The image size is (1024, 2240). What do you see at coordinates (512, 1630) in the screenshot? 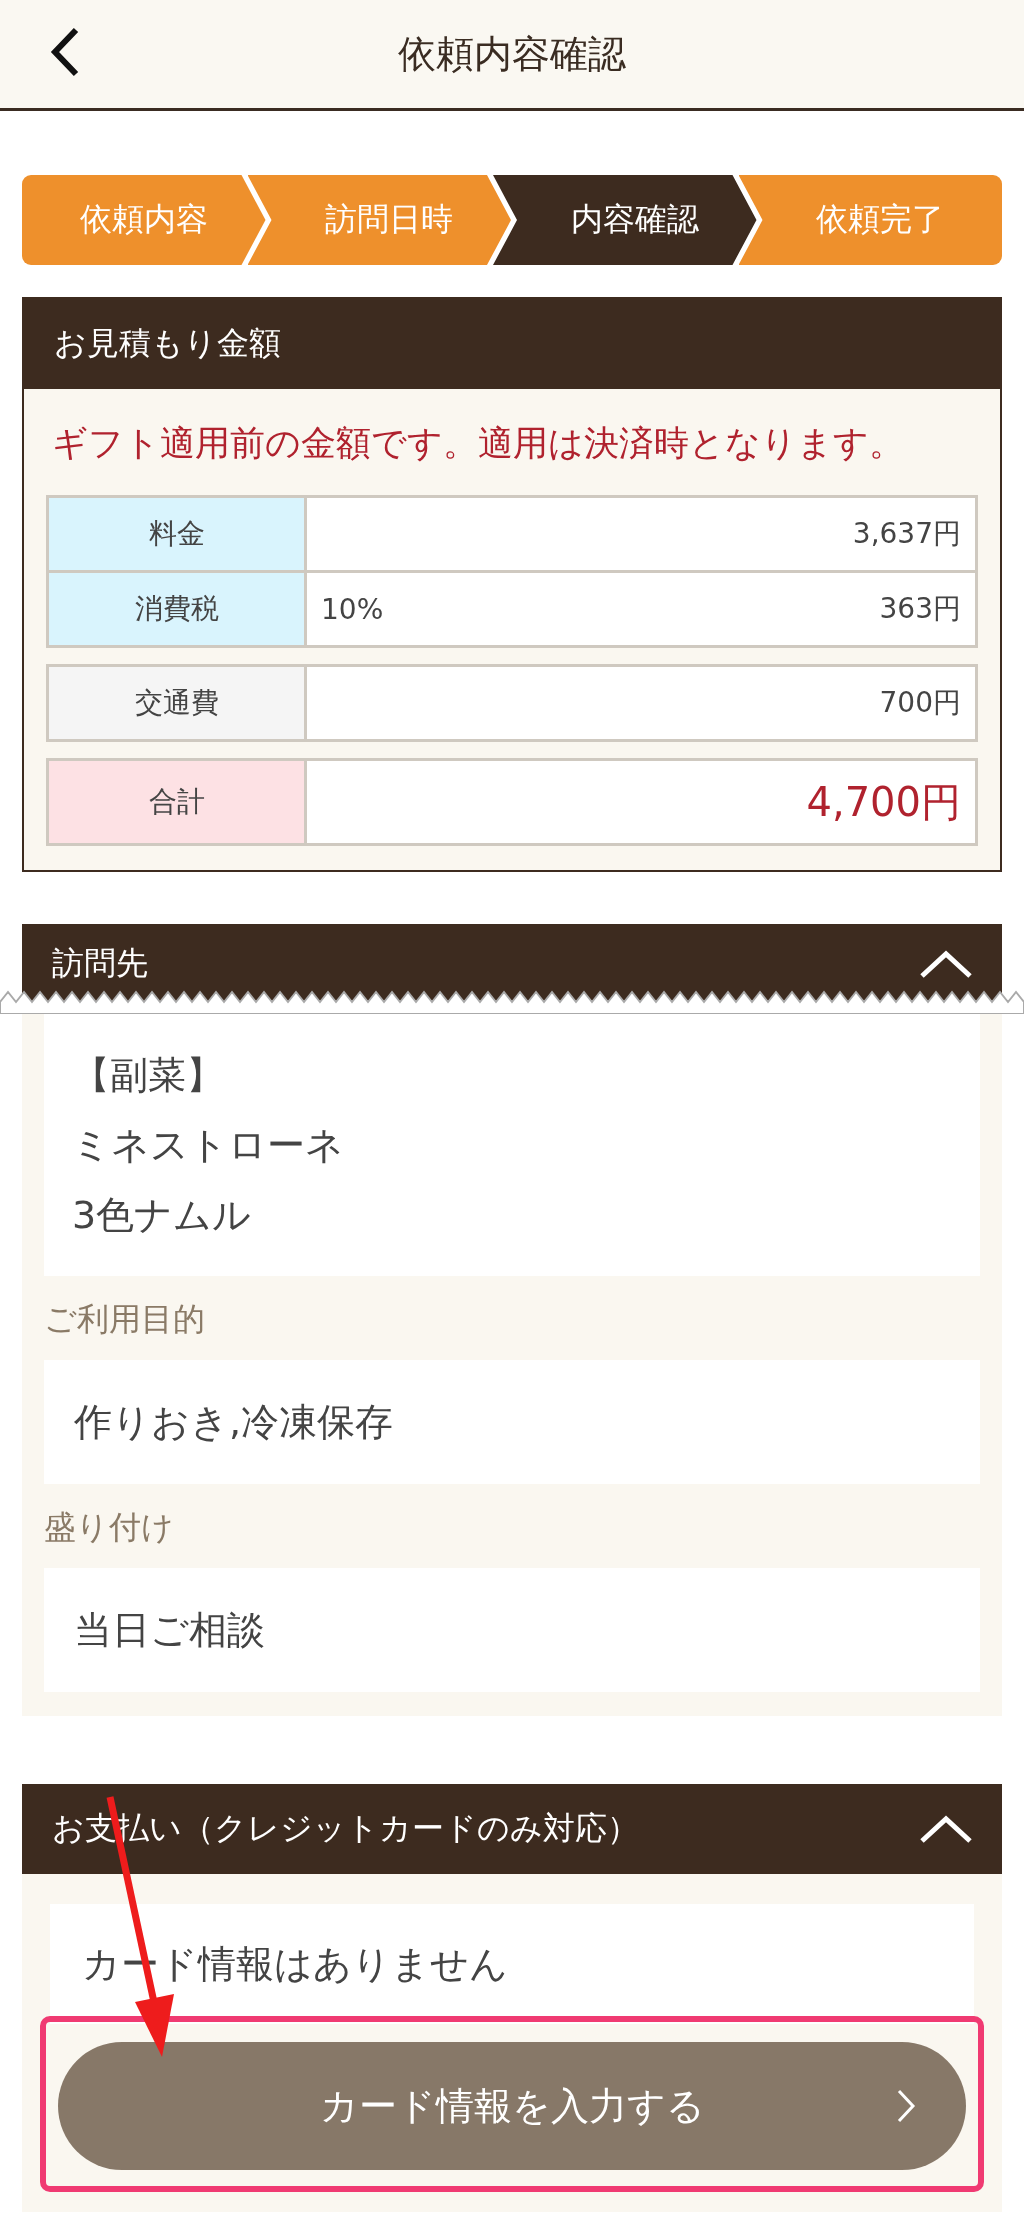
I see `field-value: 当日ご相談` at bounding box center [512, 1630].